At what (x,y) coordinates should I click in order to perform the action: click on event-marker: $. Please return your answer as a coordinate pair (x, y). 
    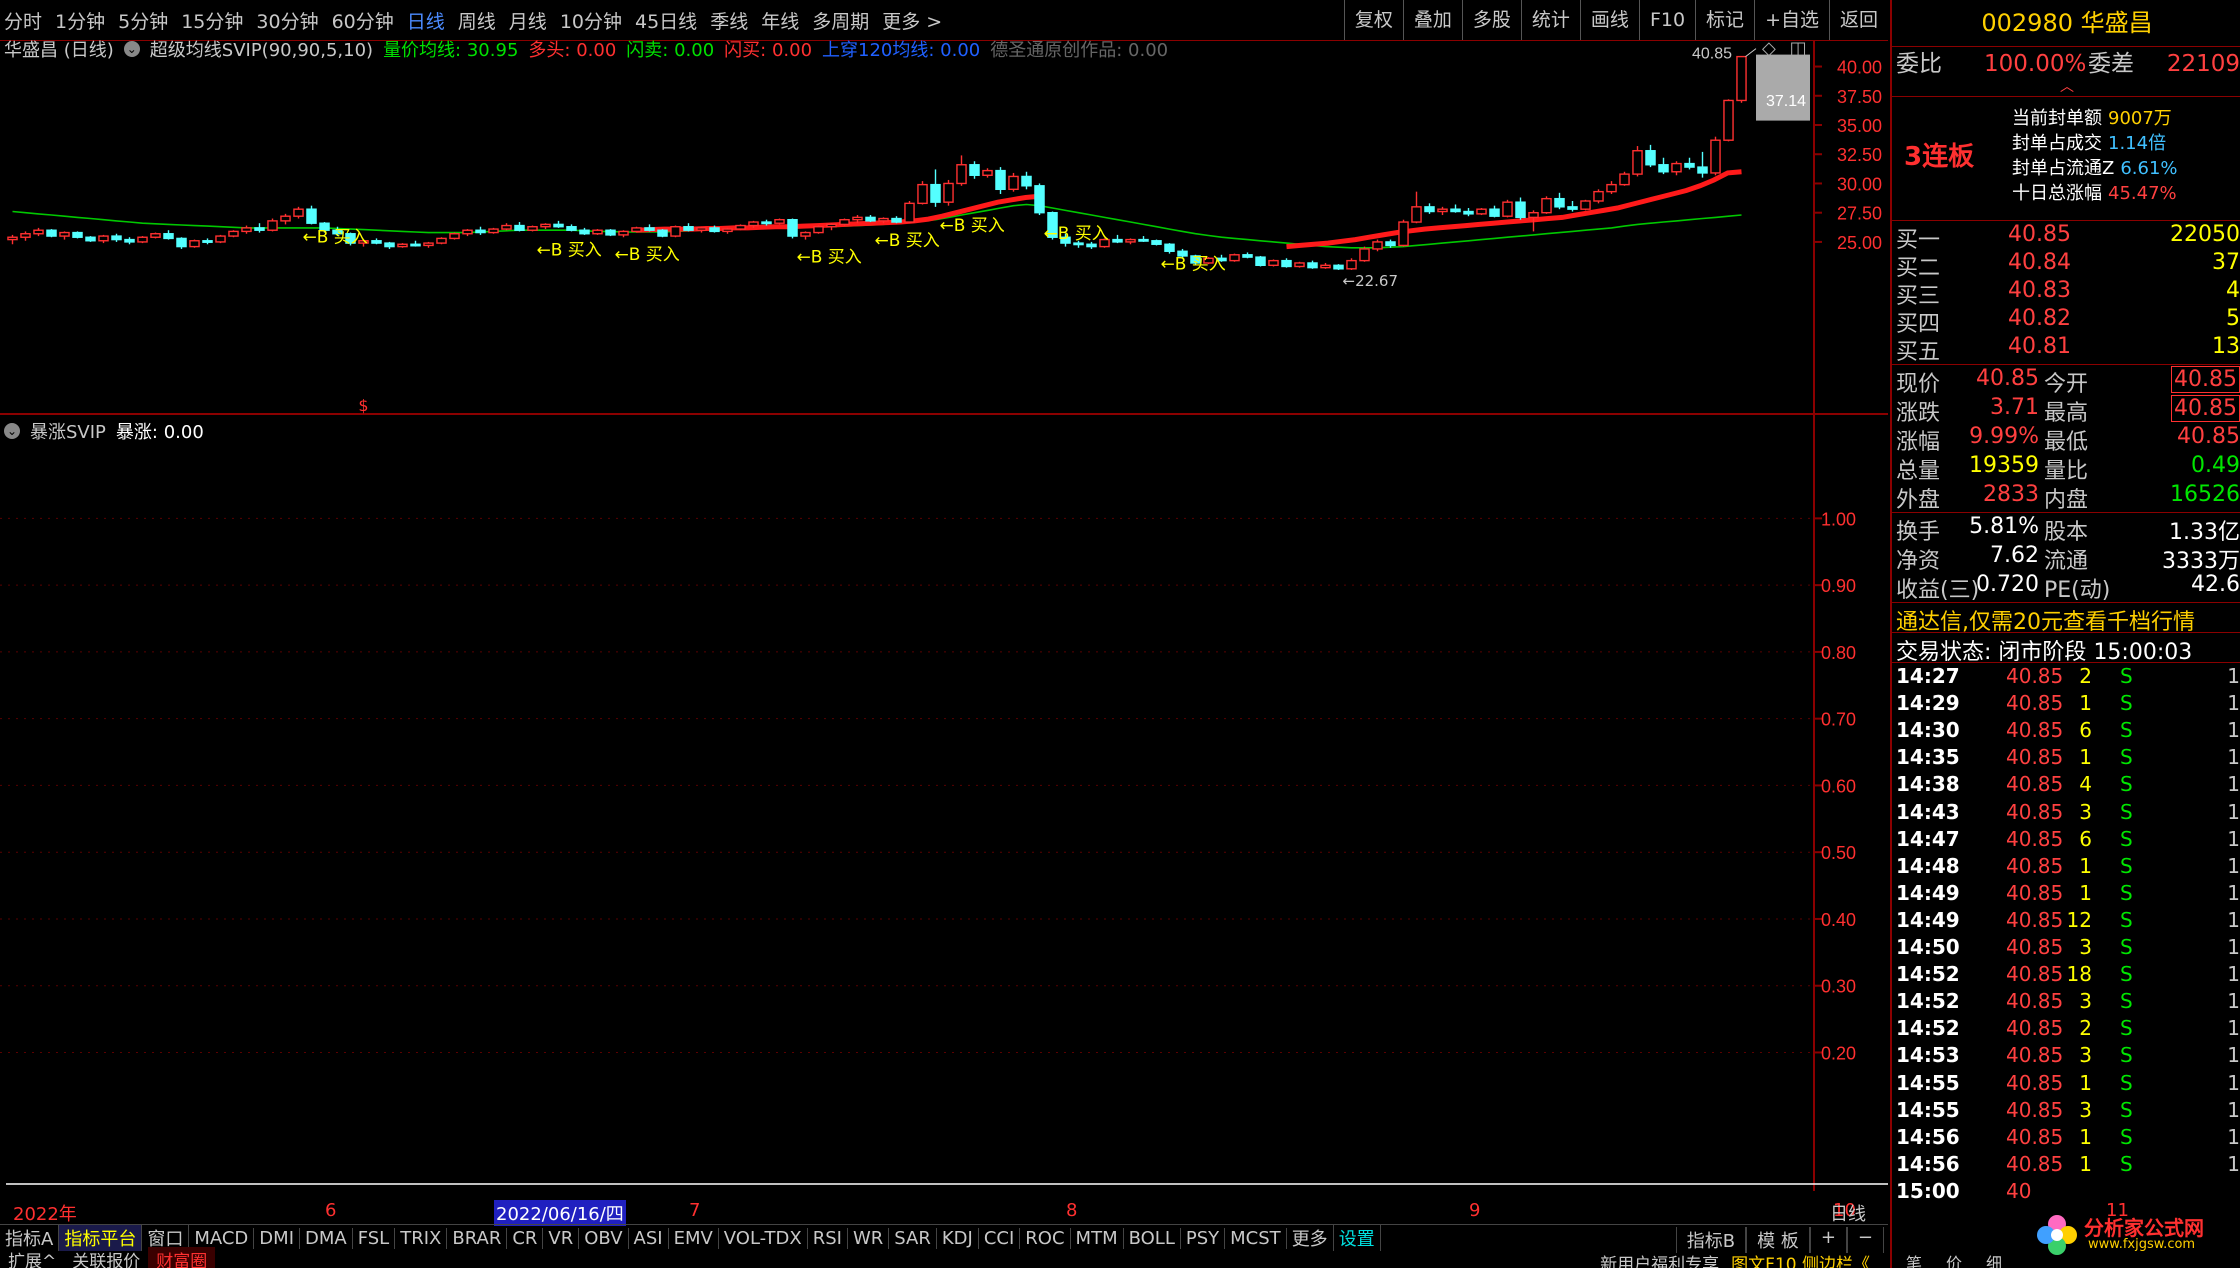
    Looking at the image, I should click on (363, 405).